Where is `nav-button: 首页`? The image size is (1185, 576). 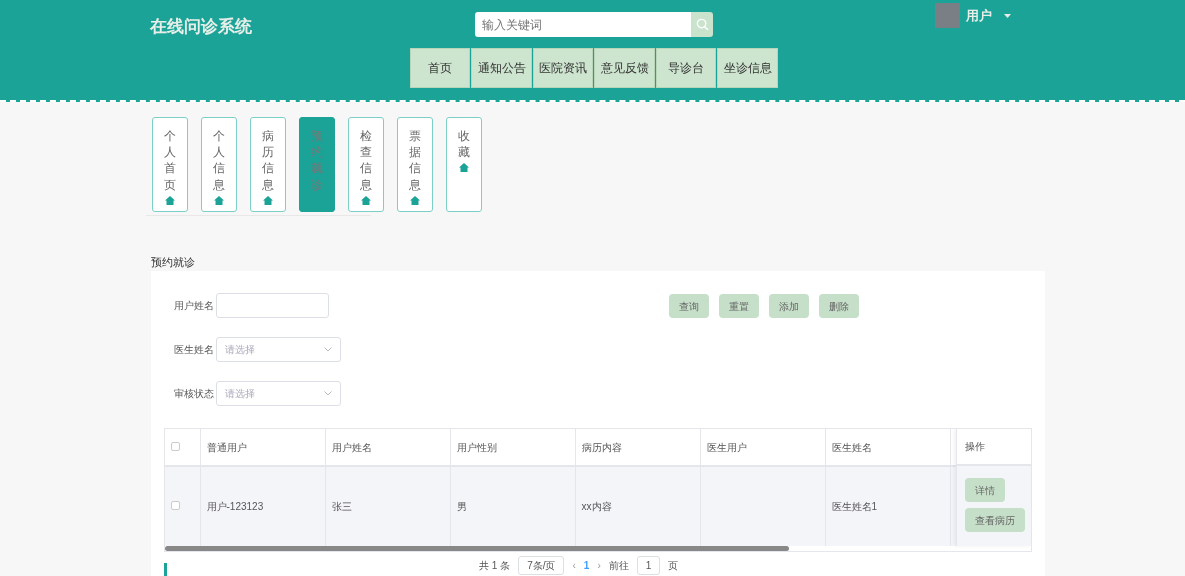
nav-button: 首页 is located at coordinates (440, 68).